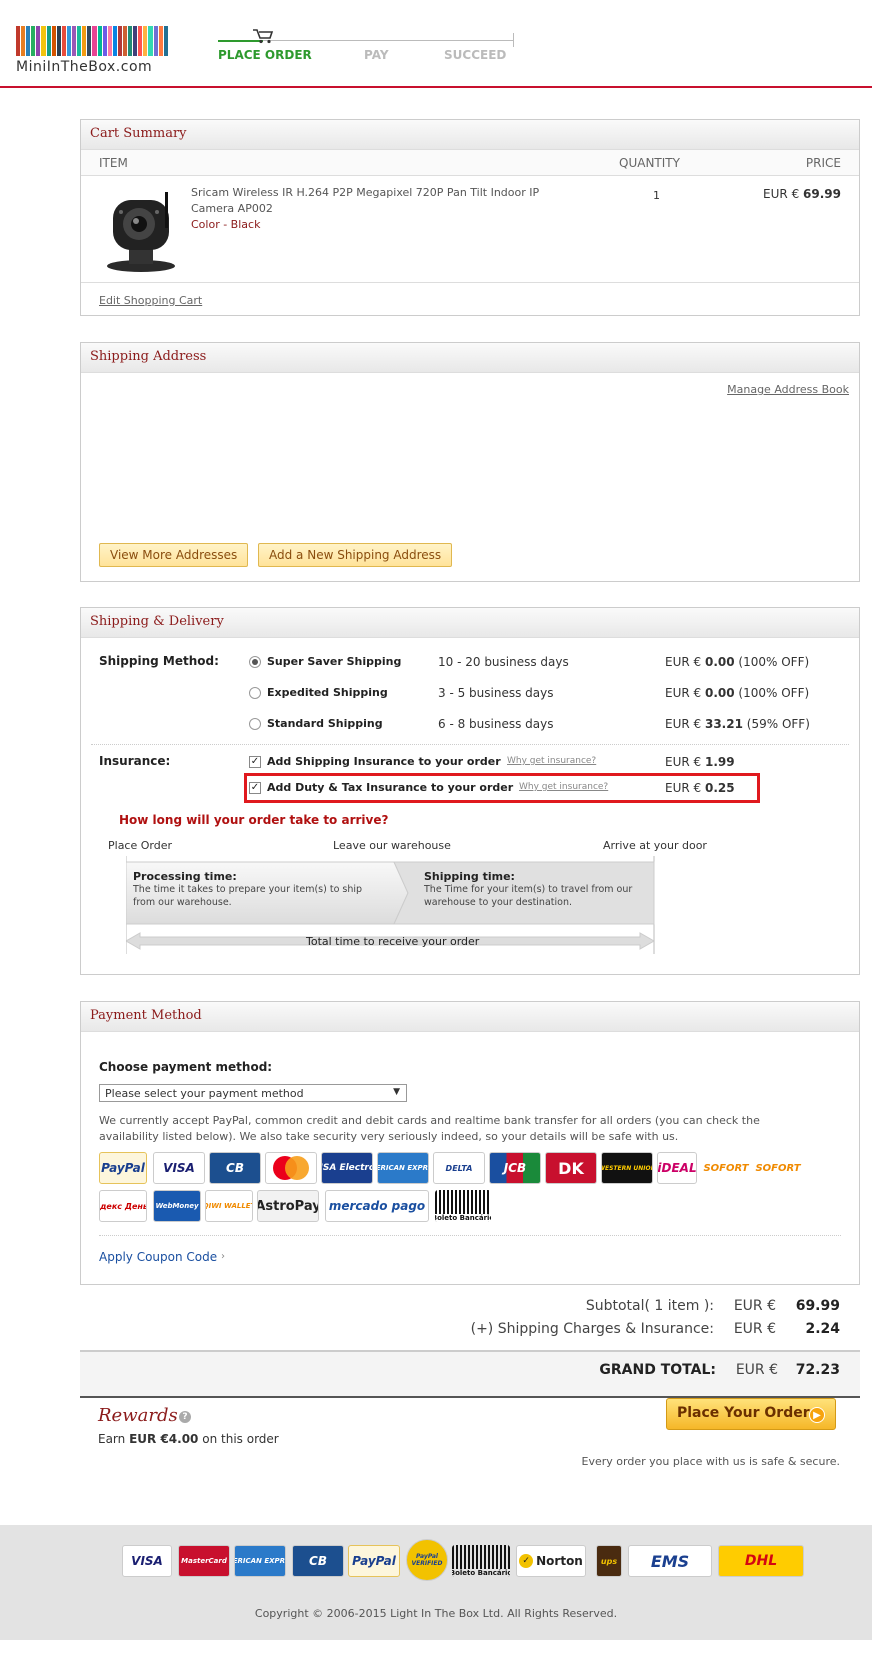 The image size is (872, 1674). Describe the element at coordinates (470, 358) in the screenshot. I see `panel-title: Shipping Address` at that location.